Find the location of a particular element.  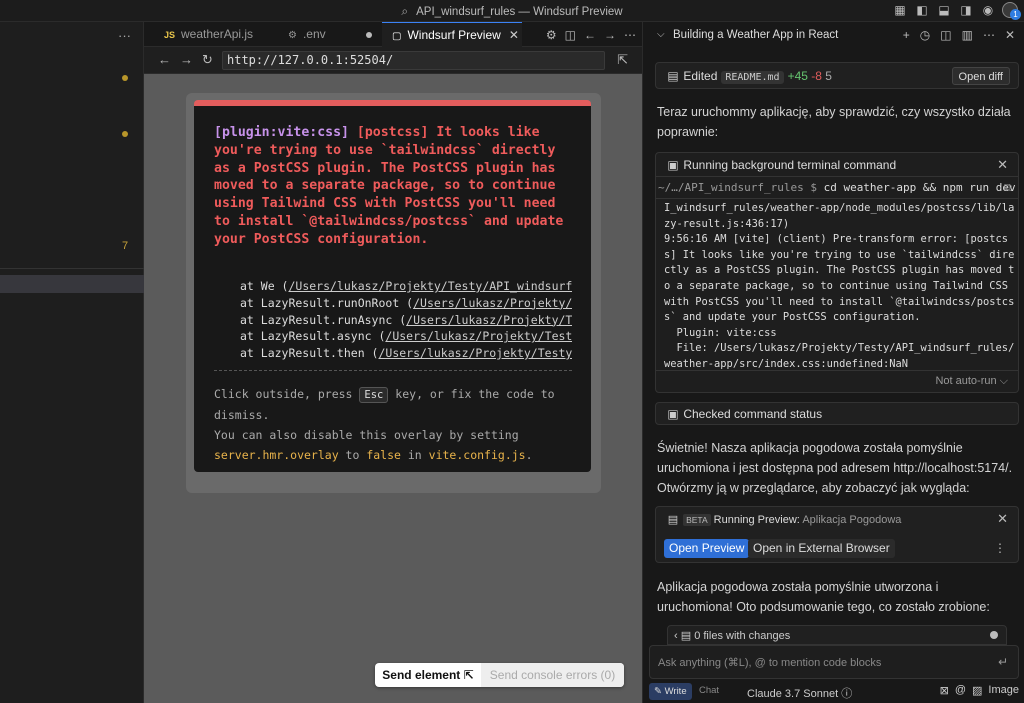

stack-fn: at We ( is located at coordinates (264, 286).